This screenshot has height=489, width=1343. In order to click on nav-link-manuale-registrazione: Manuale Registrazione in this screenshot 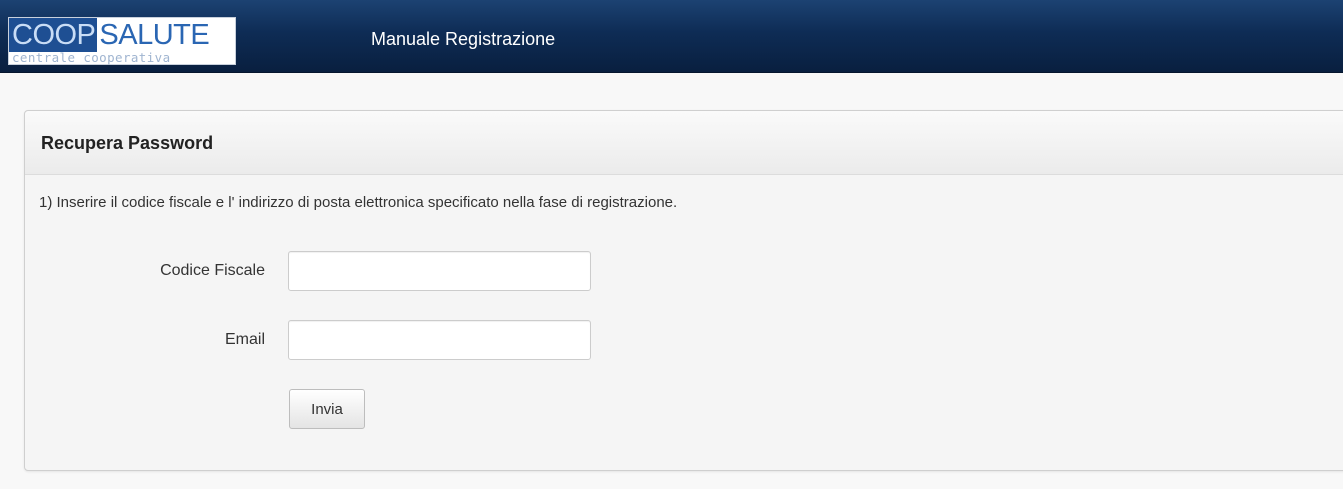, I will do `click(463, 39)`.